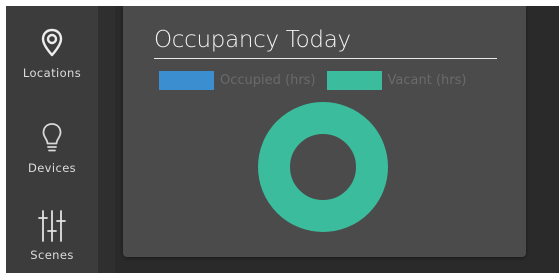 Image resolution: width=559 pixels, height=273 pixels. I want to click on legend-label-occupied: Occupied (hrs), so click(268, 80).